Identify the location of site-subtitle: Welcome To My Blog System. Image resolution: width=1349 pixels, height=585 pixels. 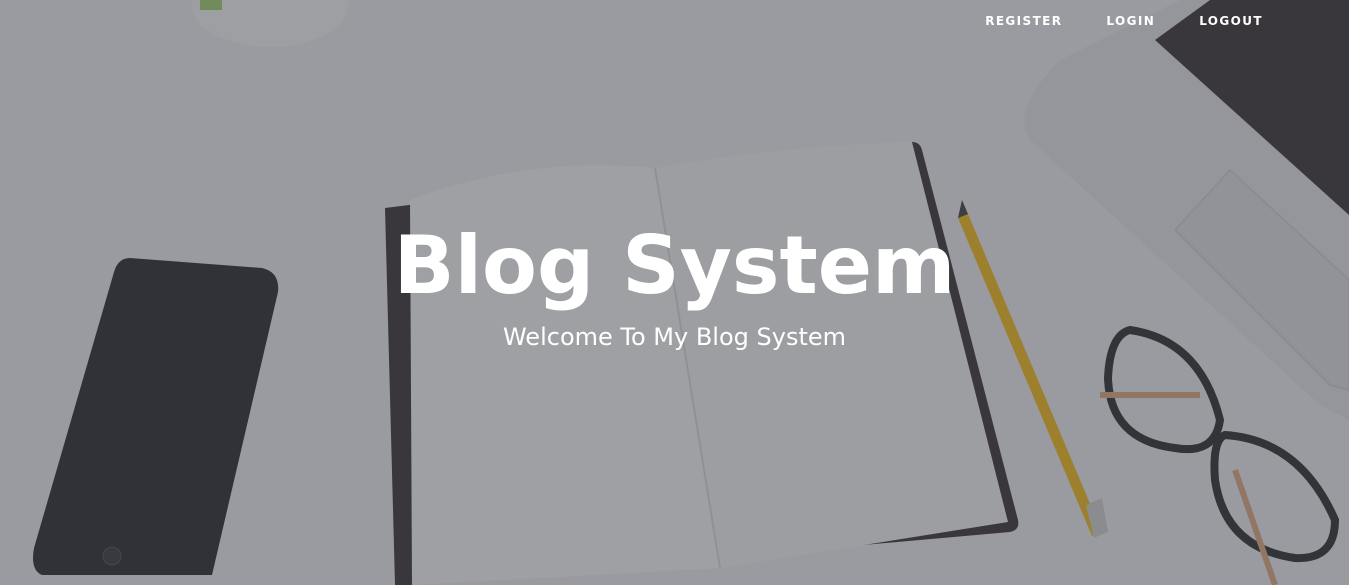
(674, 337).